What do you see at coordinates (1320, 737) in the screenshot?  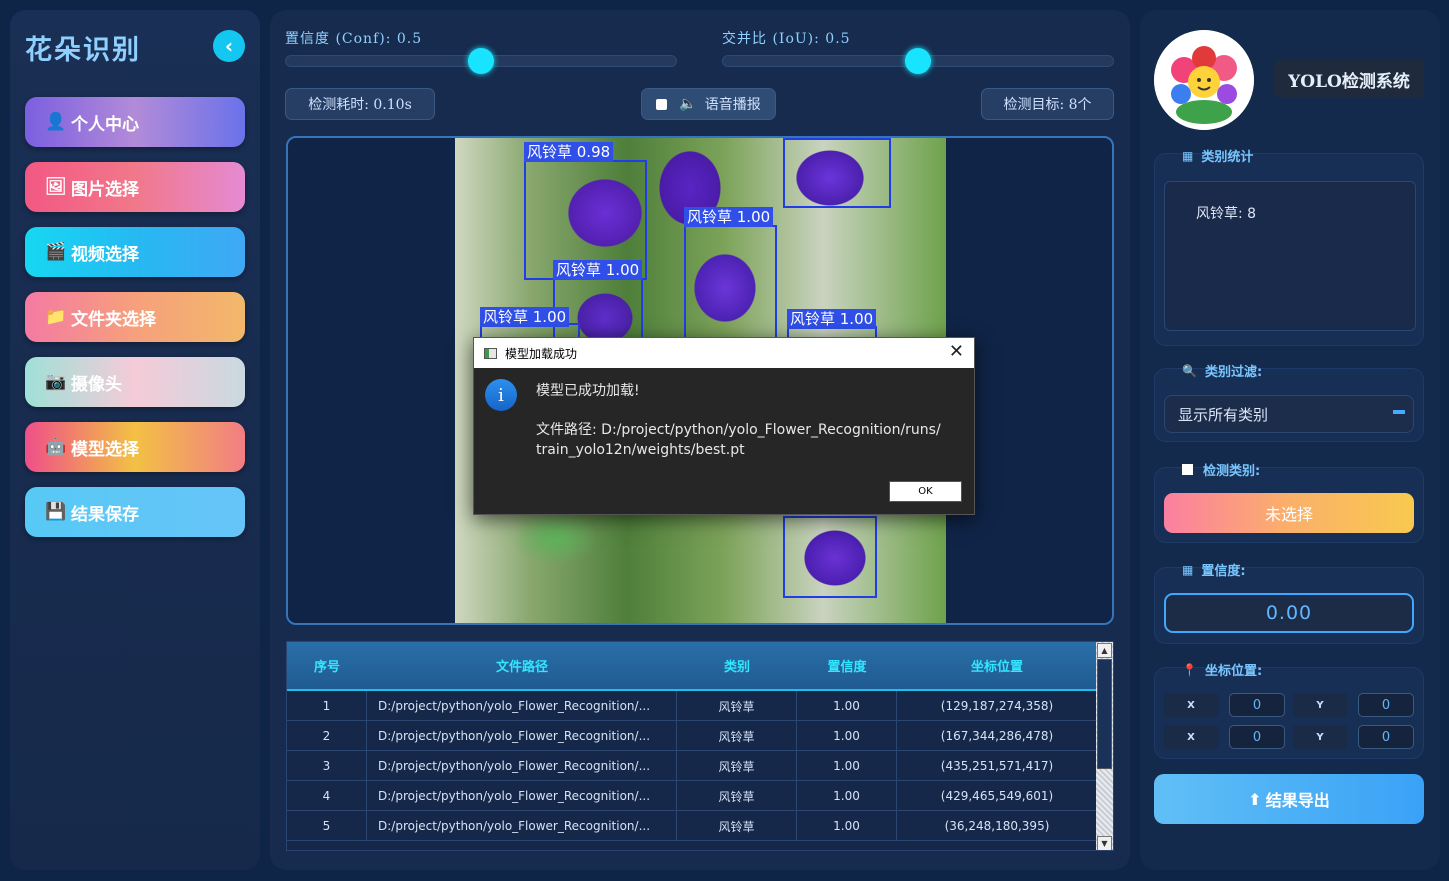 I see `coord-y2-label: Y` at bounding box center [1320, 737].